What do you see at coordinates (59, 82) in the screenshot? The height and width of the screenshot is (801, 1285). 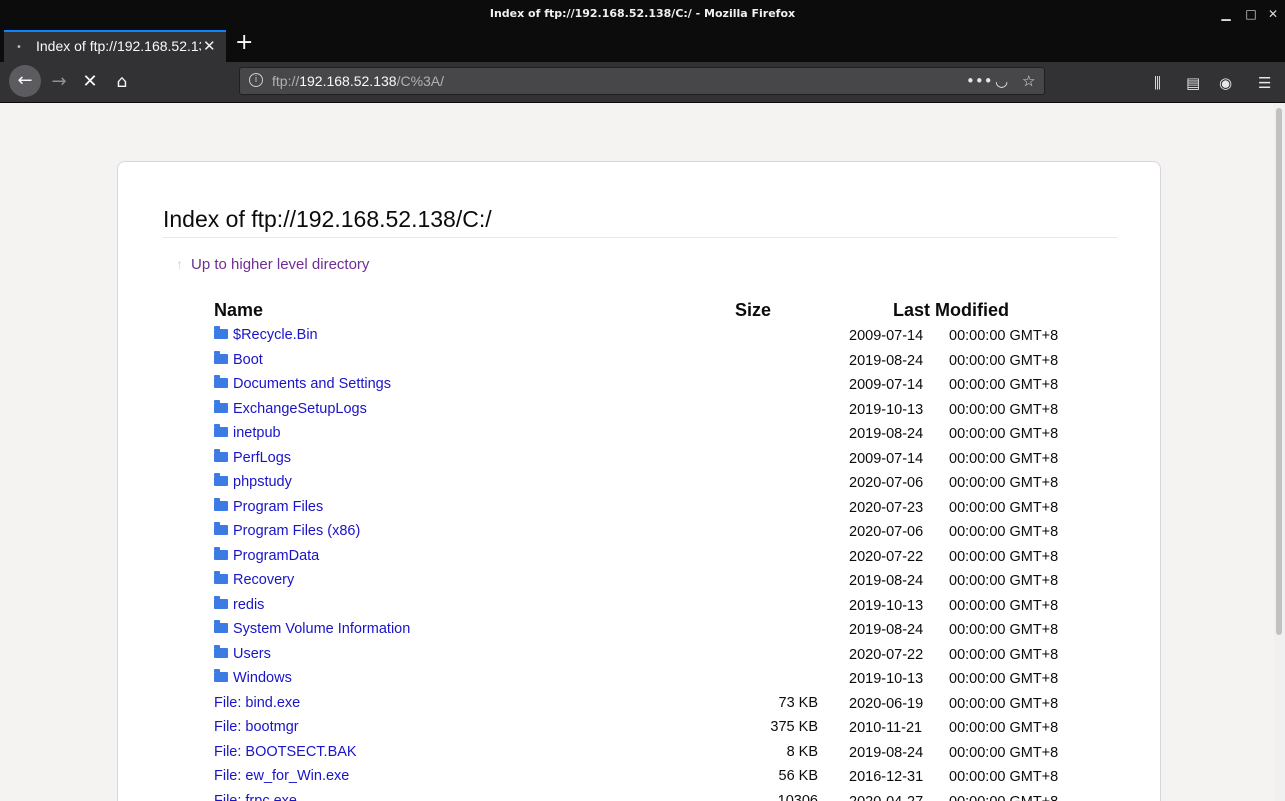 I see `forward-button: →` at bounding box center [59, 82].